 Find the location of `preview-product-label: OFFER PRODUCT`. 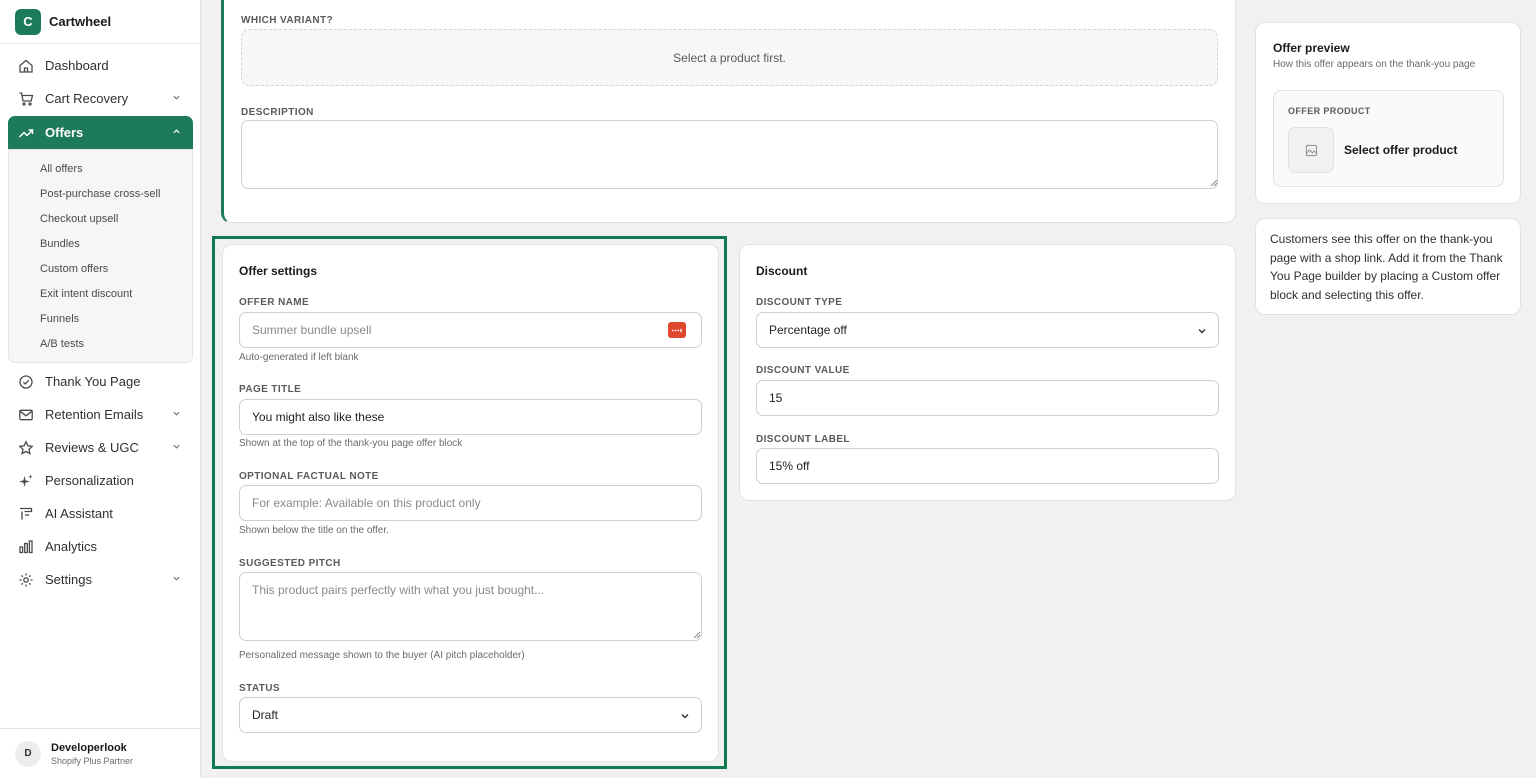

preview-product-label: OFFER PRODUCT is located at coordinates (1329, 111).